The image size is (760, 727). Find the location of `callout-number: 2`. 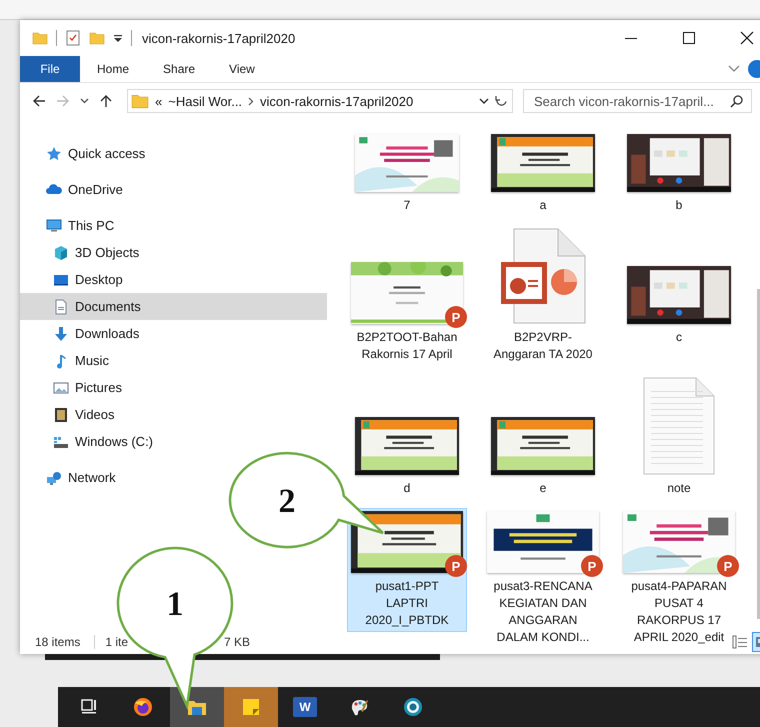

callout-number: 2 is located at coordinates (287, 501).